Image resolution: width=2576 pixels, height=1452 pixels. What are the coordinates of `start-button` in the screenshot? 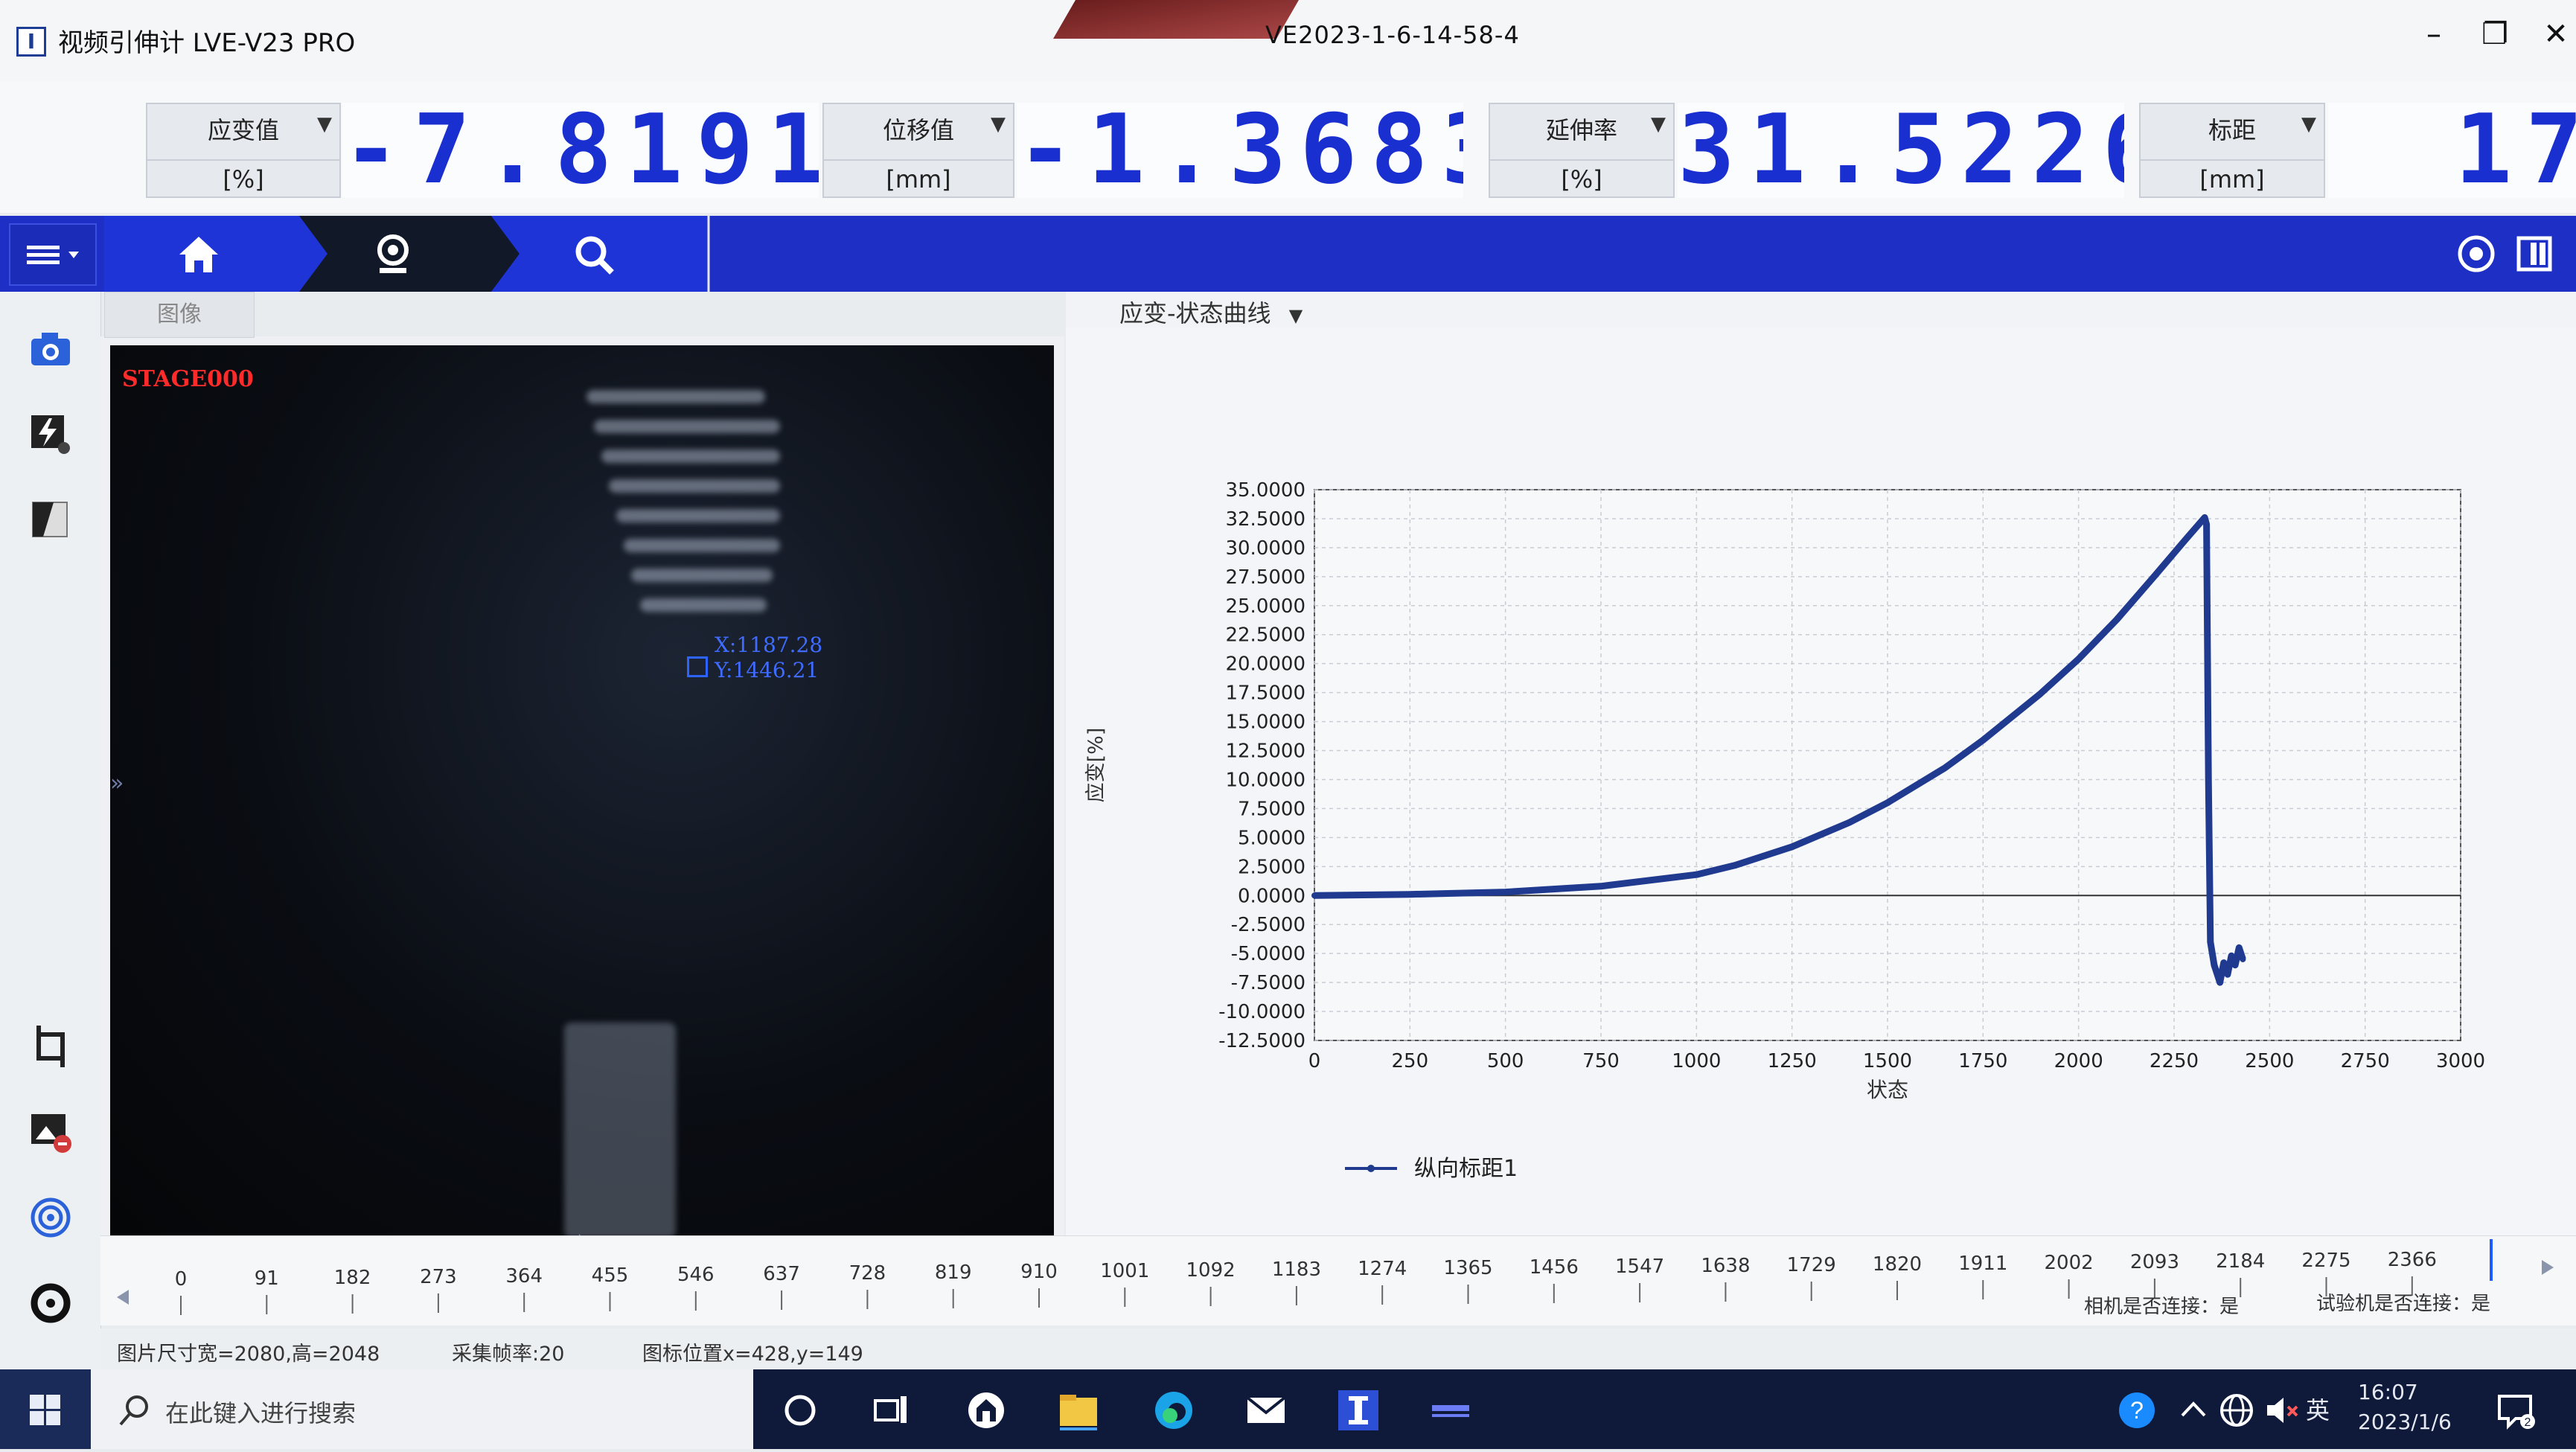 It's located at (45, 1409).